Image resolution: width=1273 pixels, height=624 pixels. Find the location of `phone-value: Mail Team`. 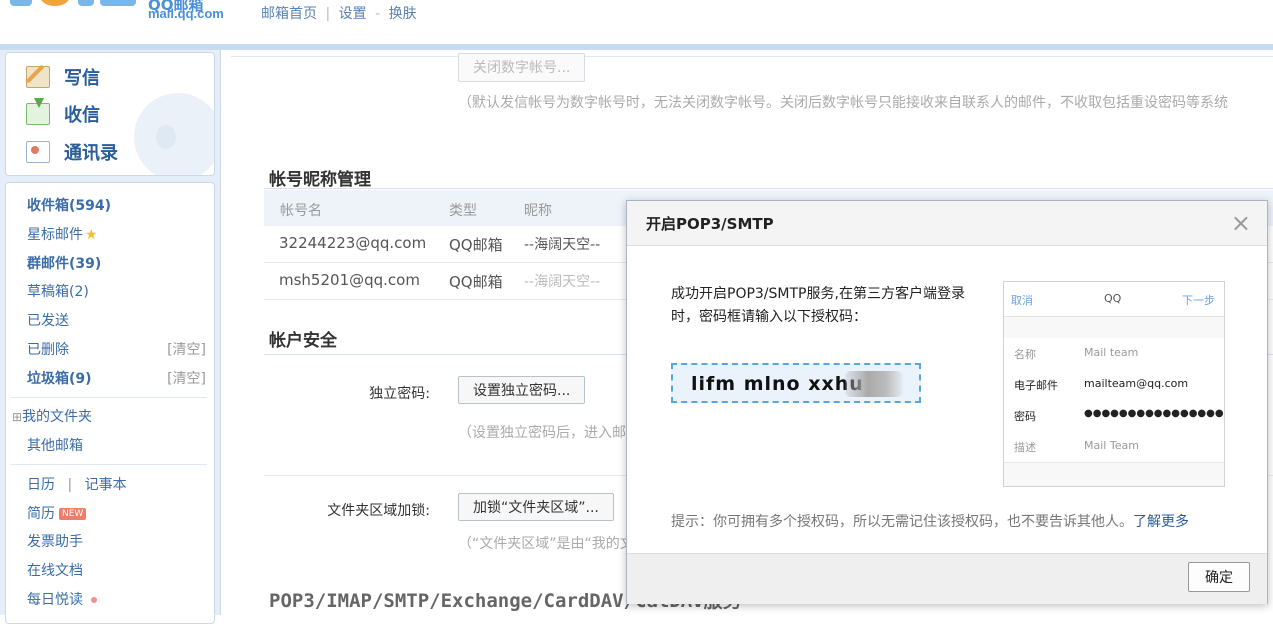

phone-value: Mail Team is located at coordinates (1111, 445).